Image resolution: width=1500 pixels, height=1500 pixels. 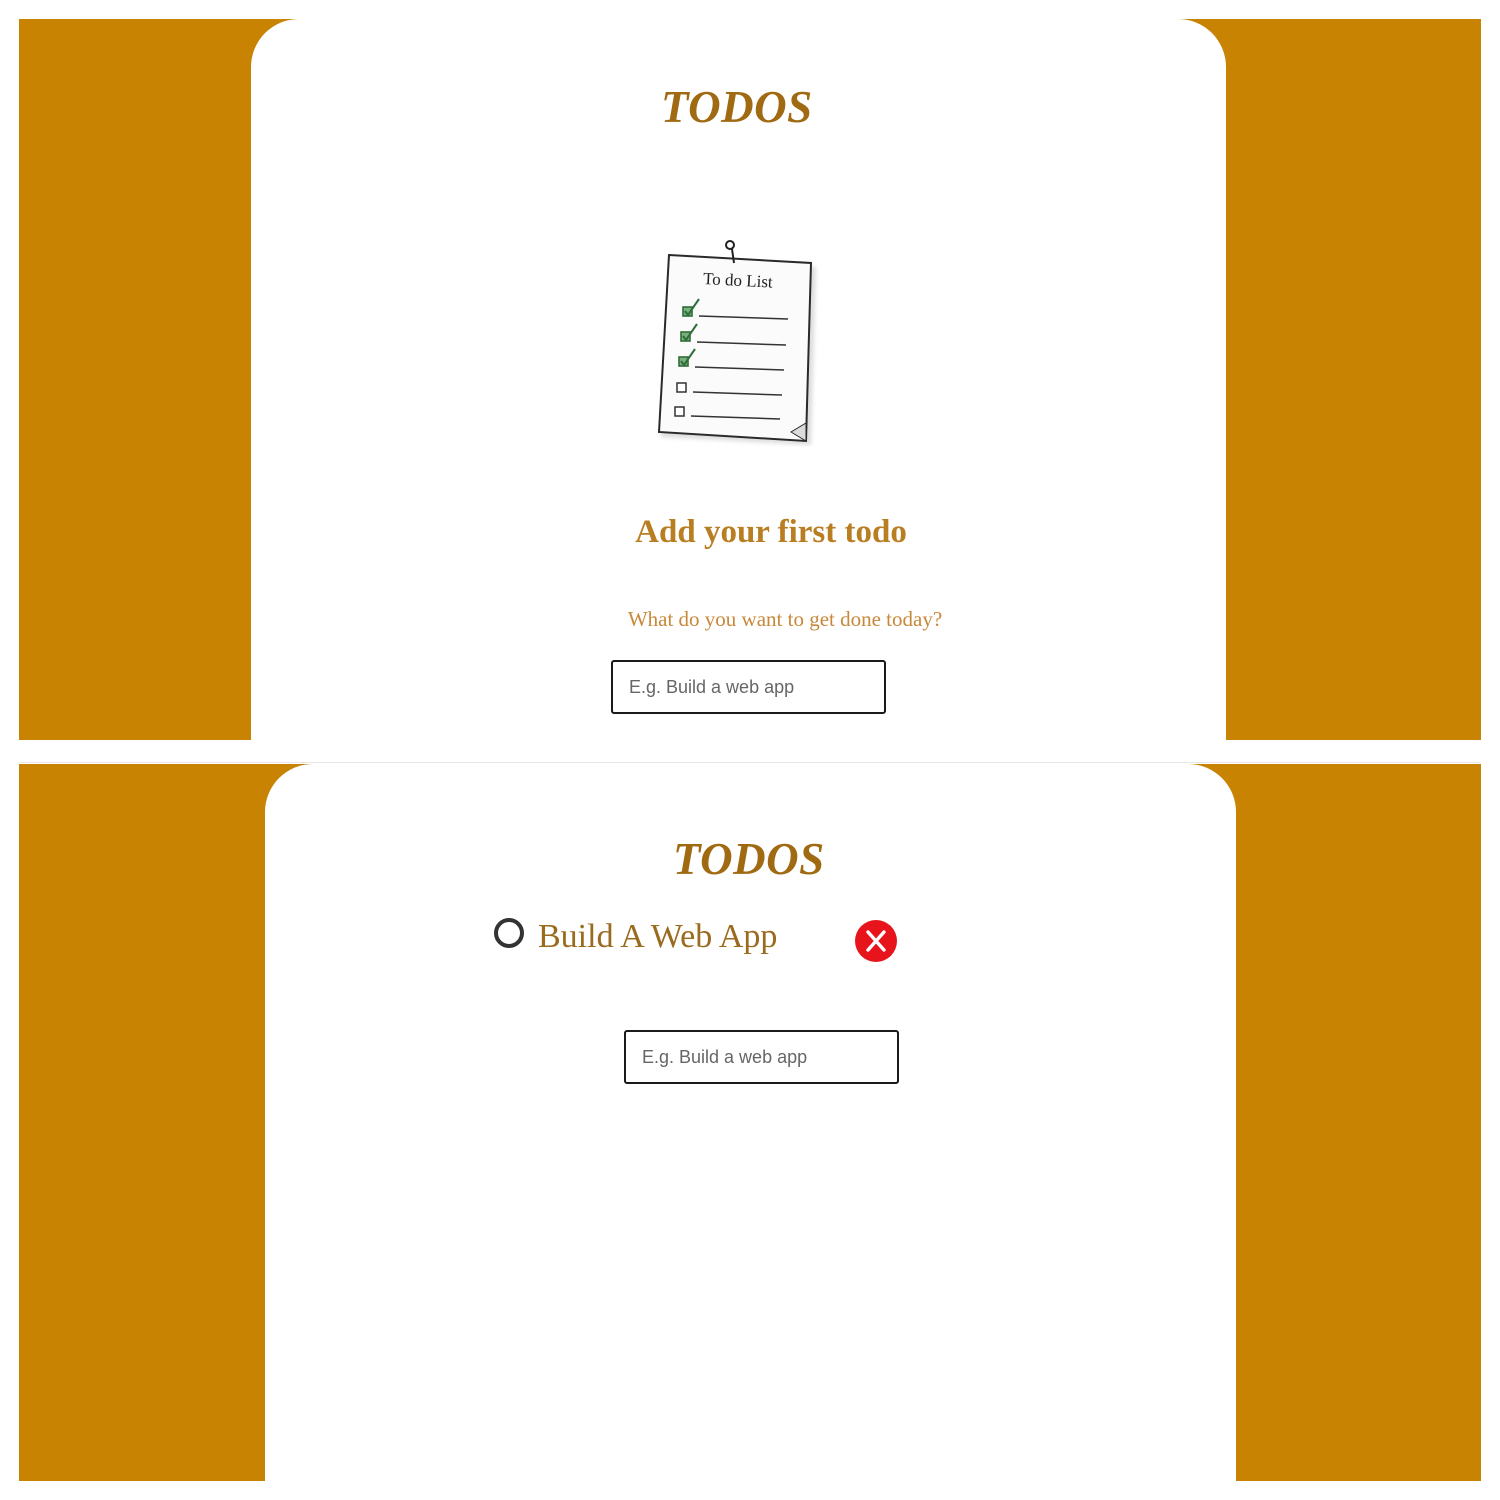 What do you see at coordinates (785, 619) in the screenshot?
I see `empty-state-subtitle: What do you want to get done today?` at bounding box center [785, 619].